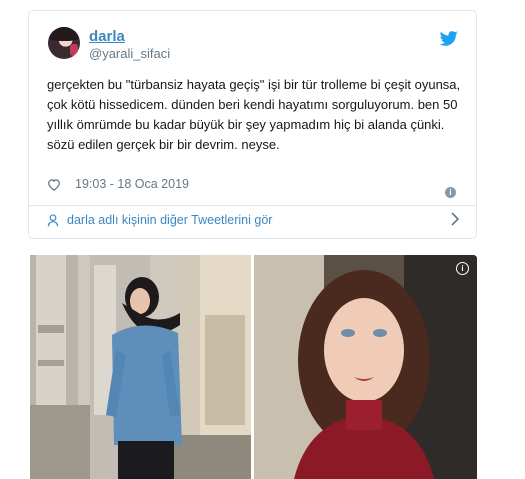  I want to click on divider, so click(252, 205).